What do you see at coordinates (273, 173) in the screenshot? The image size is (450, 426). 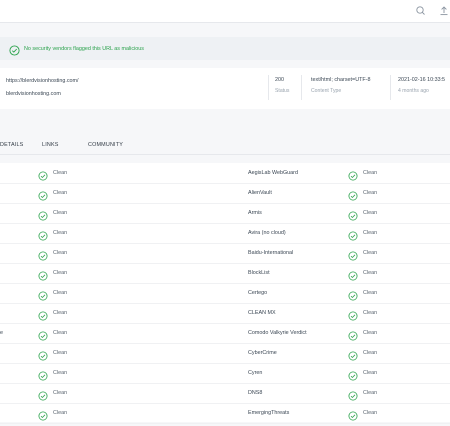 I see `vendor-name: AegisLab WebGuard` at bounding box center [273, 173].